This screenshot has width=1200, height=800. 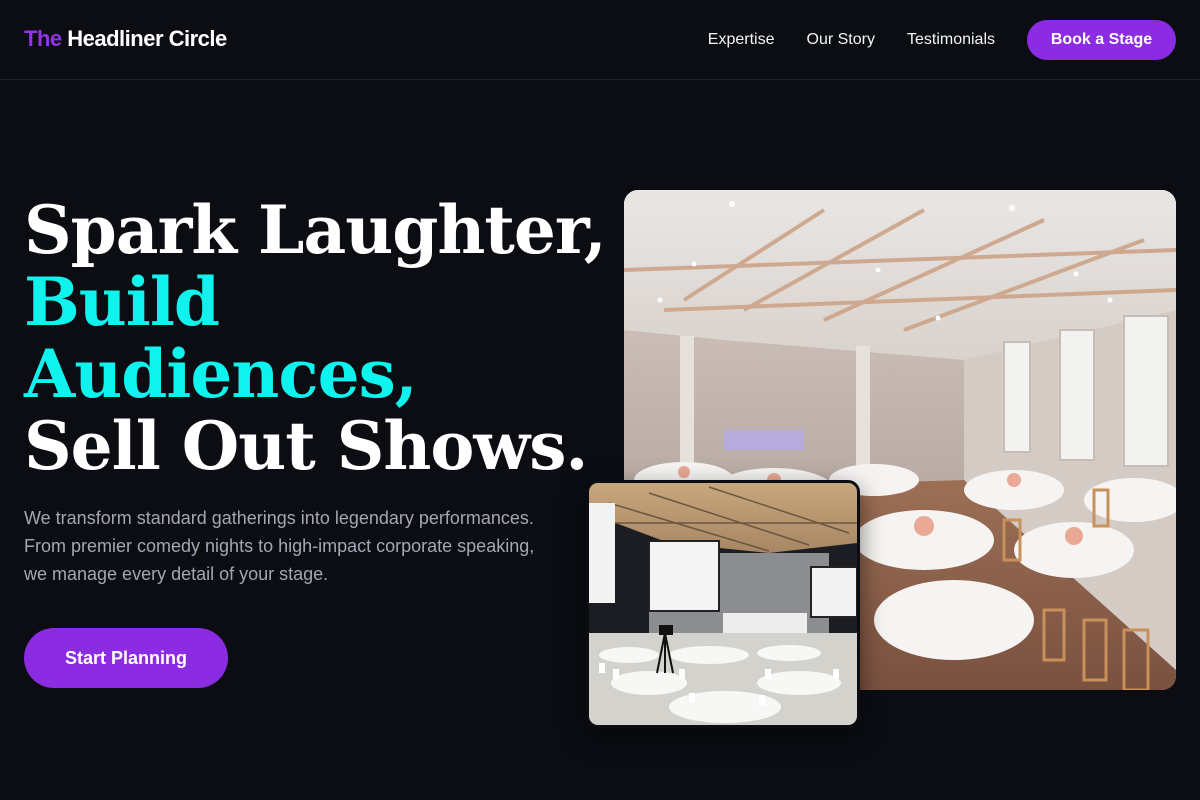 I want to click on headline-line-2: Build, so click(x=122, y=302).